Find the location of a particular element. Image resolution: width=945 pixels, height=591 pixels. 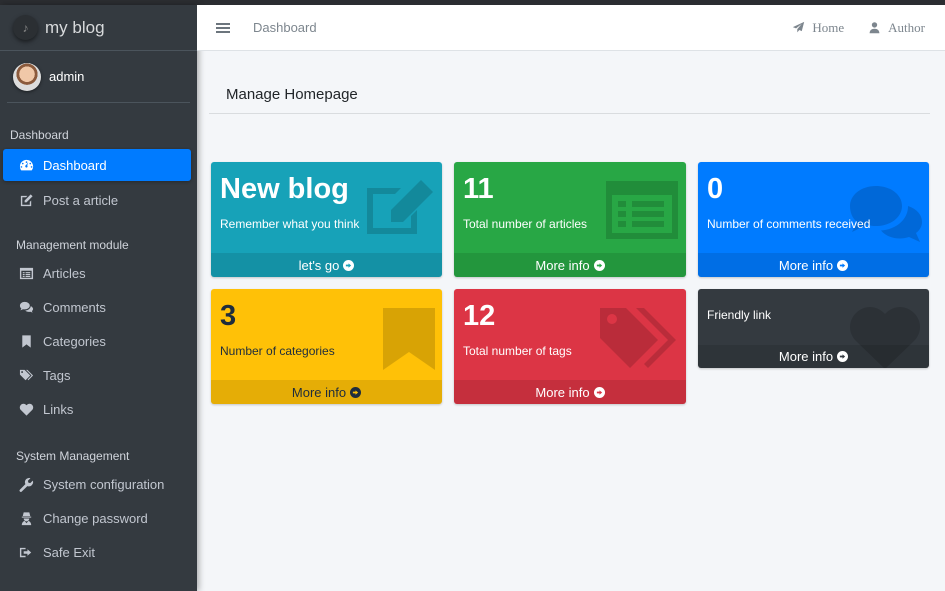

paper-plane-icon is located at coordinates (799, 27).